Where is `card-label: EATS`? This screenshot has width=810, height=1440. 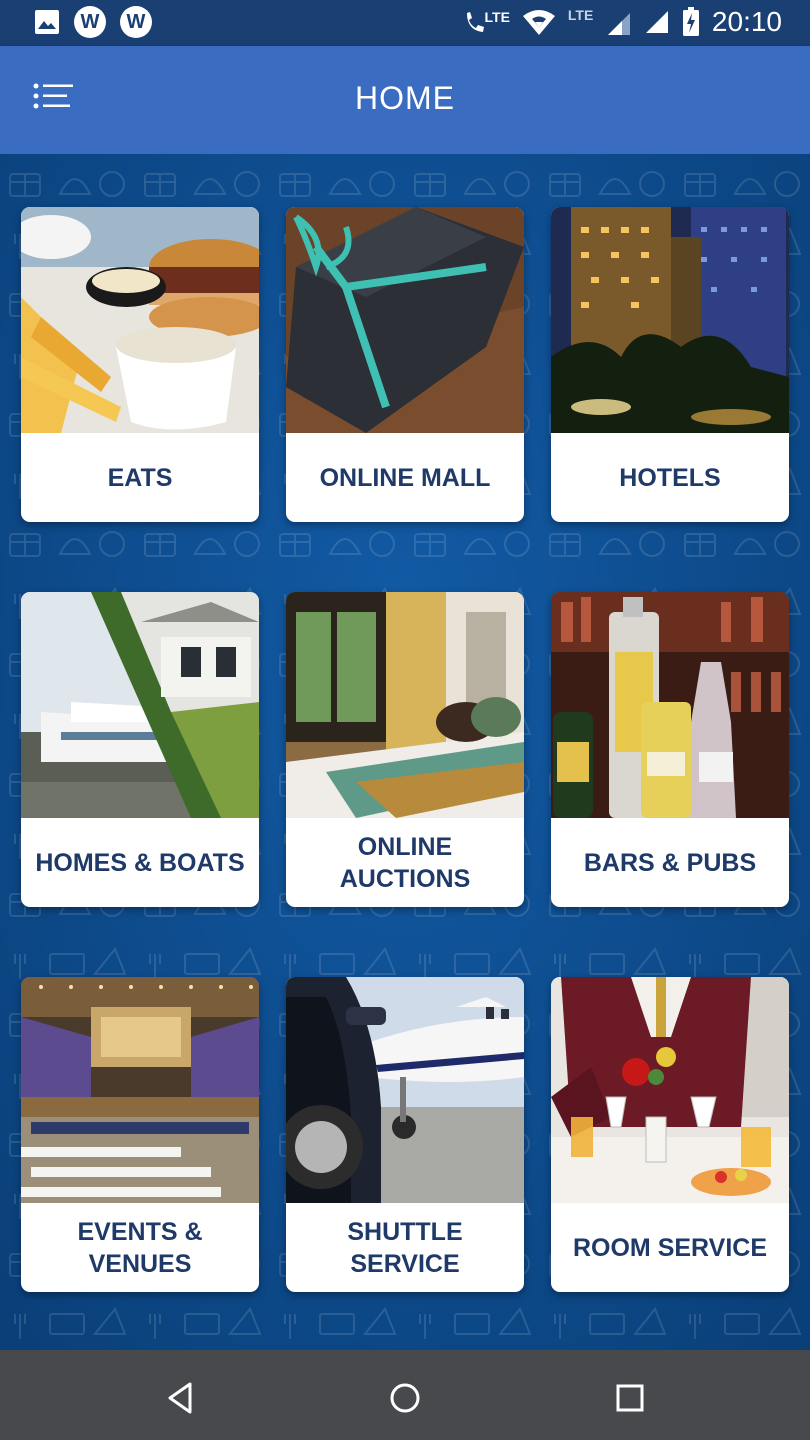 card-label: EATS is located at coordinates (140, 477).